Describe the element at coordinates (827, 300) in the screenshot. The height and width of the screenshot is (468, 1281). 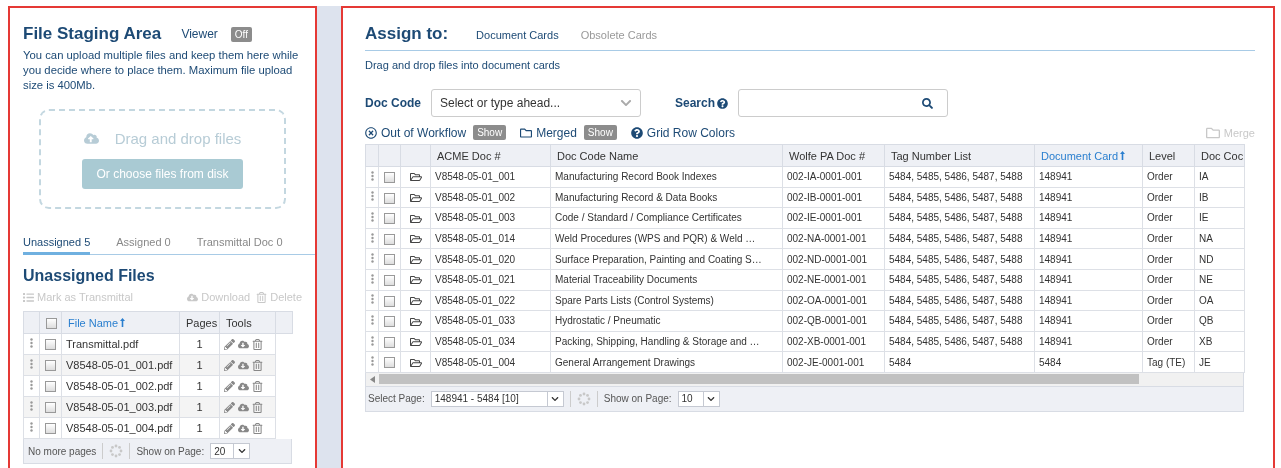
I see `table-cell: 002-OA-0001-001` at that location.